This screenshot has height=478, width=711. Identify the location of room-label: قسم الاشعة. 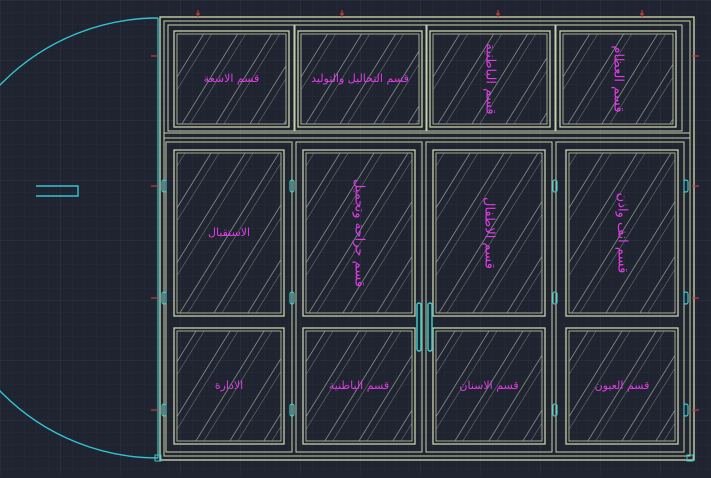
(232, 78).